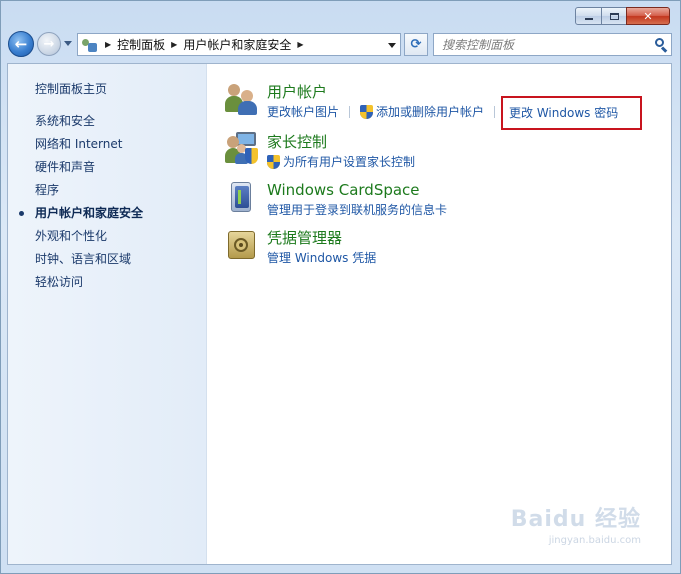 The image size is (681, 574). What do you see at coordinates (90, 45) in the screenshot?
I see `control-panel-icon` at bounding box center [90, 45].